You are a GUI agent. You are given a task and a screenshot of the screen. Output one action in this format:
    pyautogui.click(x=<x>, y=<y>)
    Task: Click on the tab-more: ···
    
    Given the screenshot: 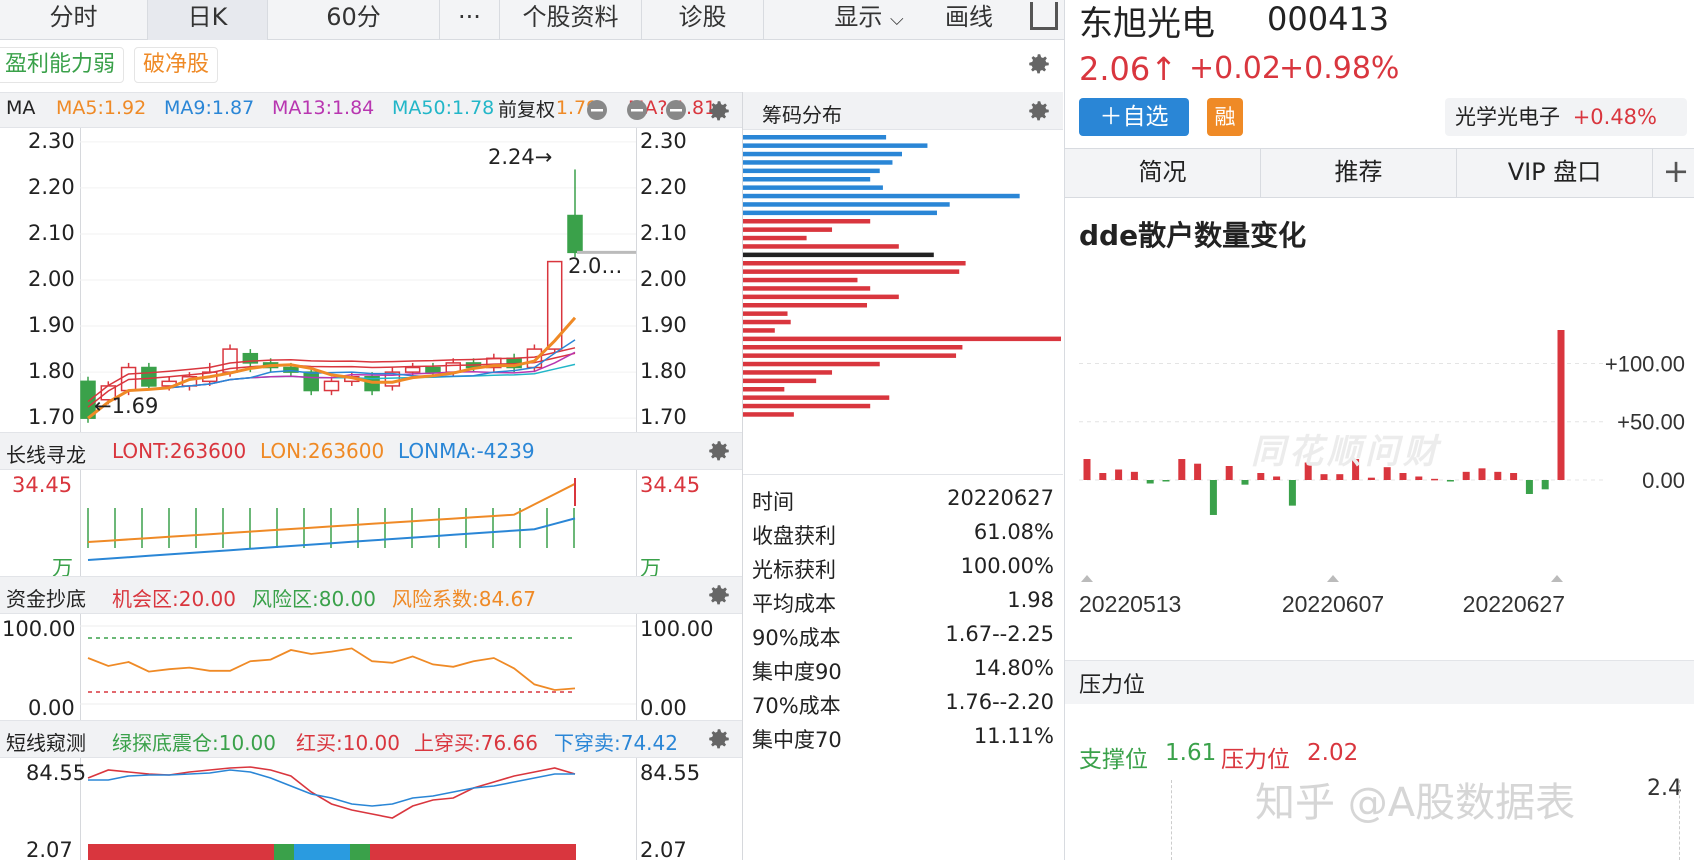 What is the action you would take?
    pyautogui.click(x=470, y=20)
    